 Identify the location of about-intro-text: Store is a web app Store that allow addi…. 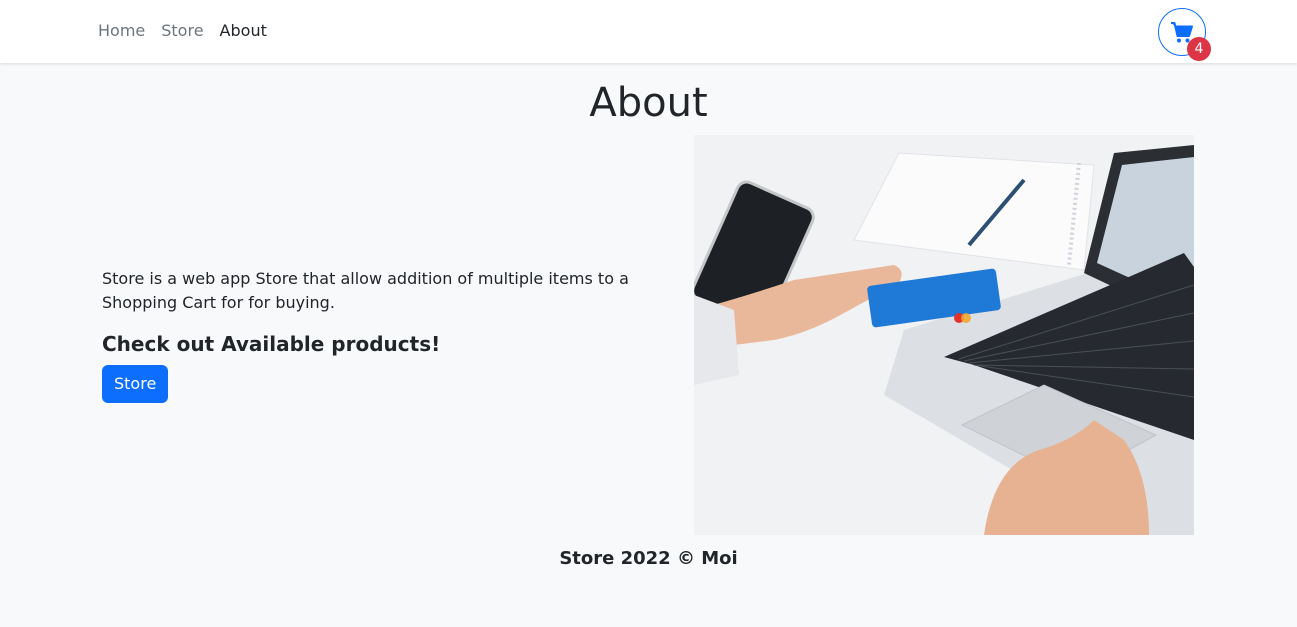
(365, 290).